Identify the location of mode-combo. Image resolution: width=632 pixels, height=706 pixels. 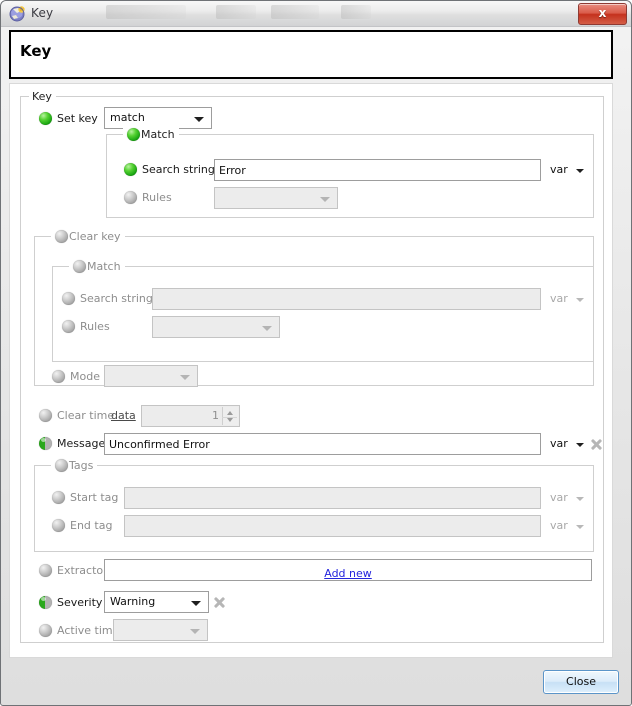
(151, 376).